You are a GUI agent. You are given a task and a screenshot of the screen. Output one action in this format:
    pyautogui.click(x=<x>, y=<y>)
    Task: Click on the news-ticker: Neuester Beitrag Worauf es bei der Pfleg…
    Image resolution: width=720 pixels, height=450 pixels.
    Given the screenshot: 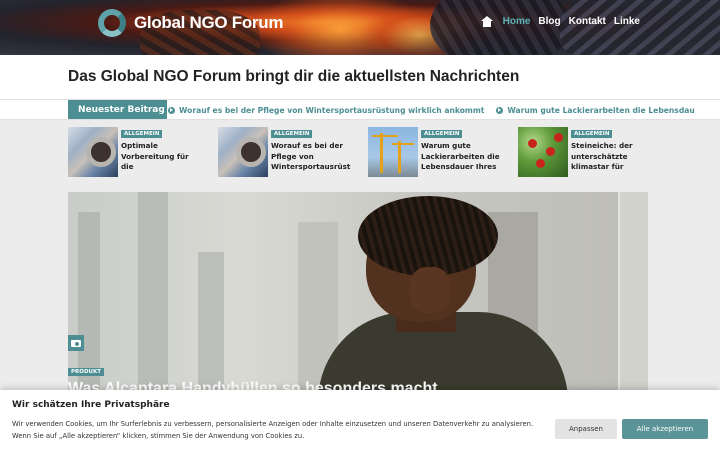 What is the action you would take?
    pyautogui.click(x=360, y=110)
    